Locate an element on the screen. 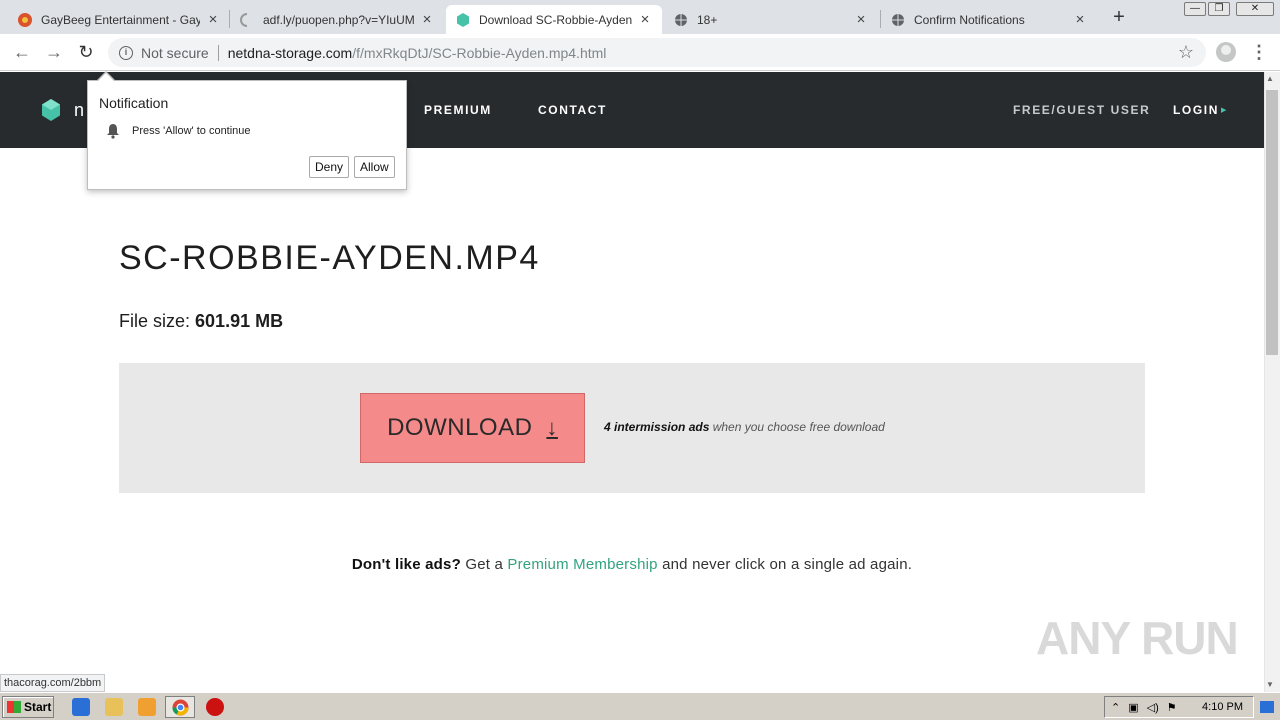 This screenshot has width=1280, height=720. notification-message: Press 'Allow' to continue is located at coordinates (191, 131).